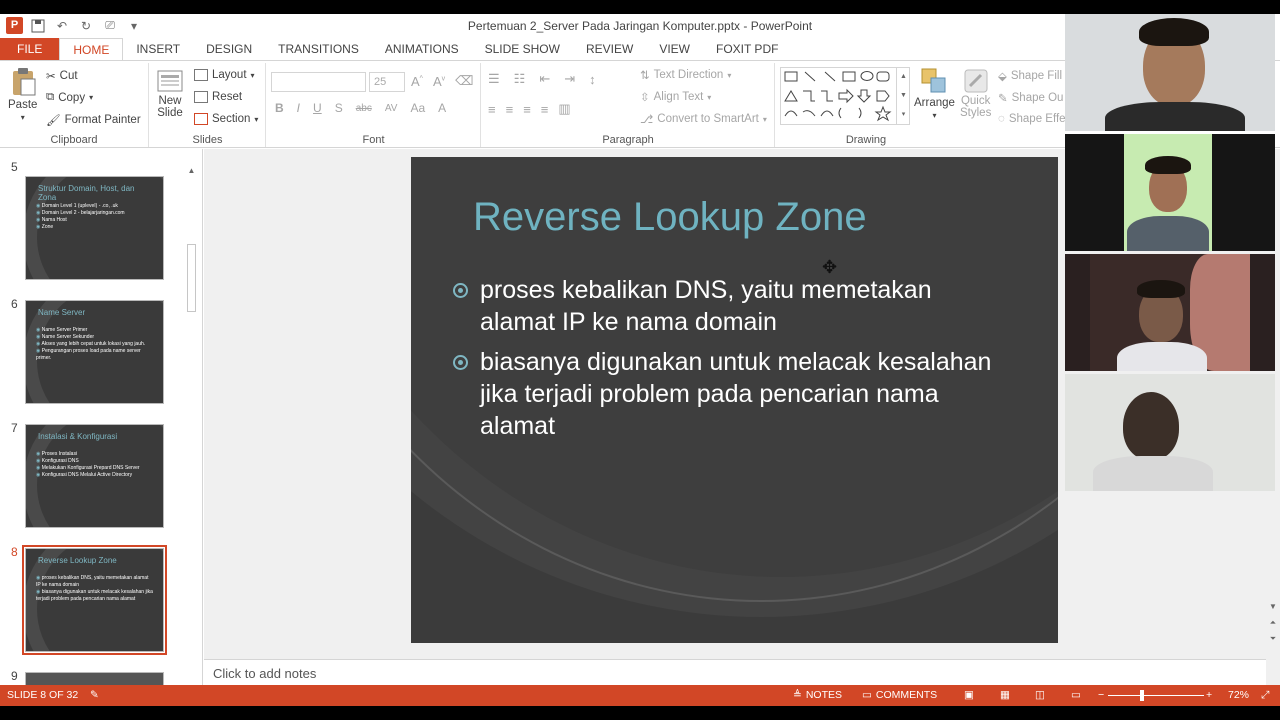 The width and height of the screenshot is (1280, 720). I want to click on align-right-icon: ≡, so click(527, 109).